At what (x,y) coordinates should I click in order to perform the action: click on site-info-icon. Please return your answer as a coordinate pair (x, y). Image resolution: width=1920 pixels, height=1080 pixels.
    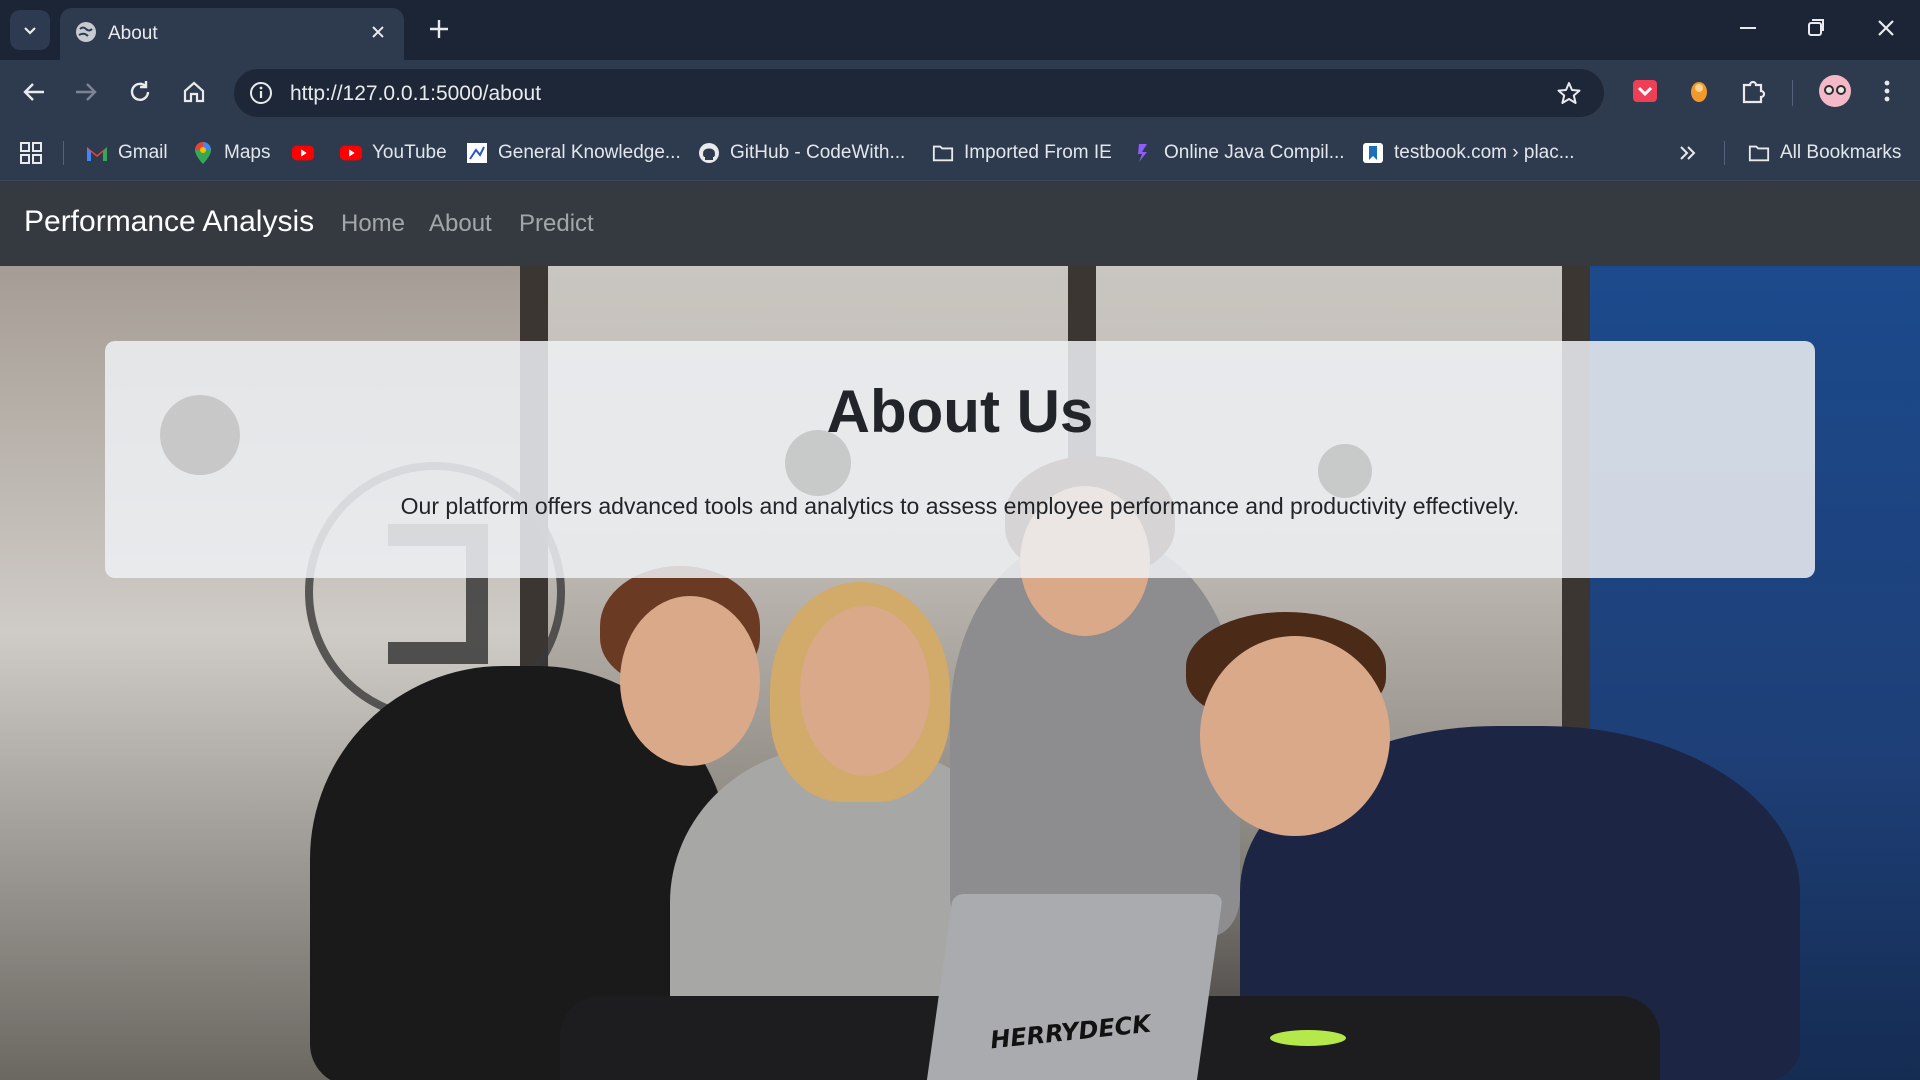
    Looking at the image, I should click on (261, 93).